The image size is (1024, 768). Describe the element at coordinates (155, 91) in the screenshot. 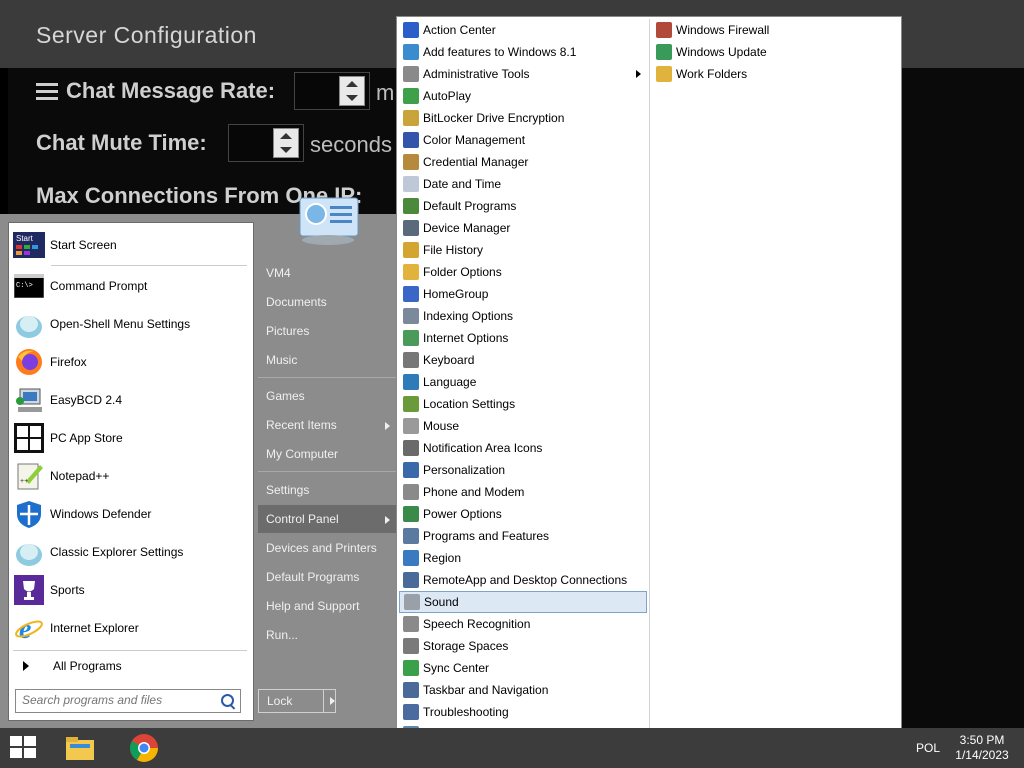

I see `chat-message-rate-label: Chat Message Rate:` at that location.